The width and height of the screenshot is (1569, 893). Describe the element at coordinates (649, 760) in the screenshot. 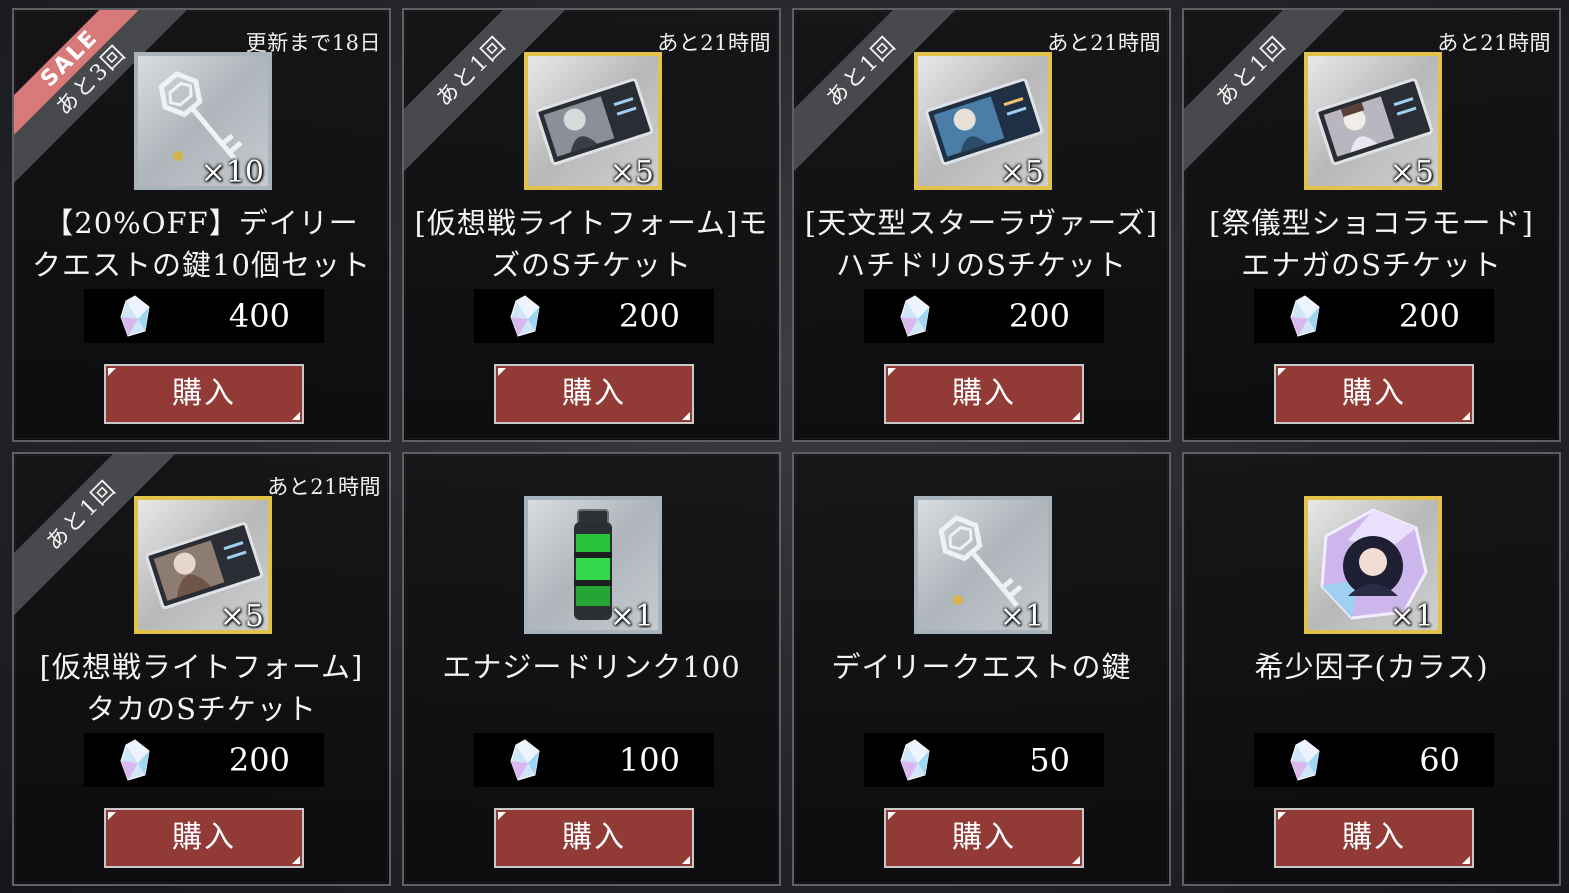

I see `item-price: 100` at that location.